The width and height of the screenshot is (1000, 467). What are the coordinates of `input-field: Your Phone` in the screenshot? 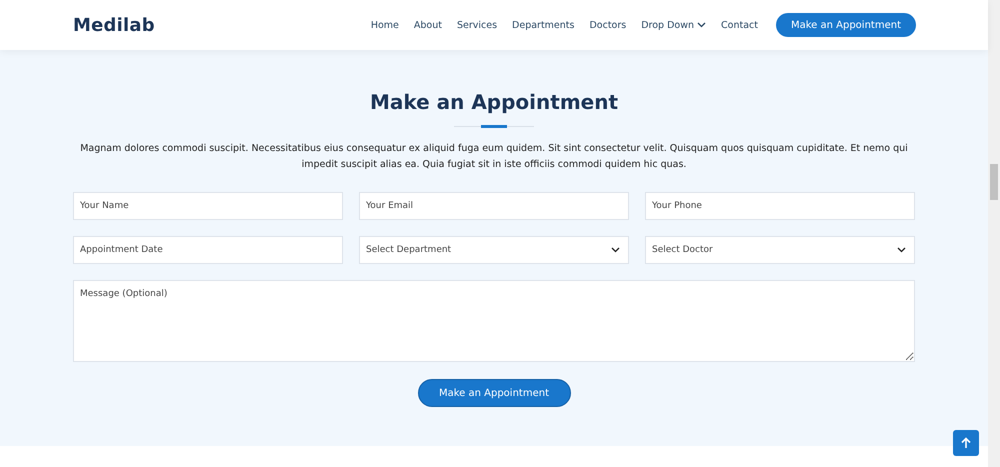 It's located at (780, 206).